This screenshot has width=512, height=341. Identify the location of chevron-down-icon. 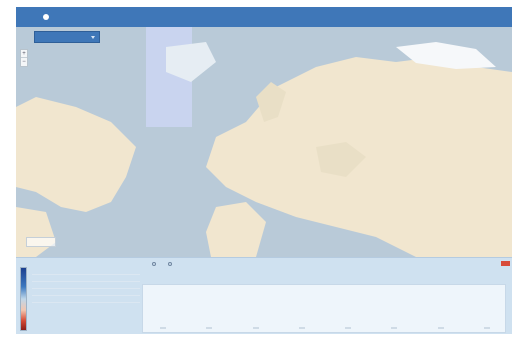
(93, 37).